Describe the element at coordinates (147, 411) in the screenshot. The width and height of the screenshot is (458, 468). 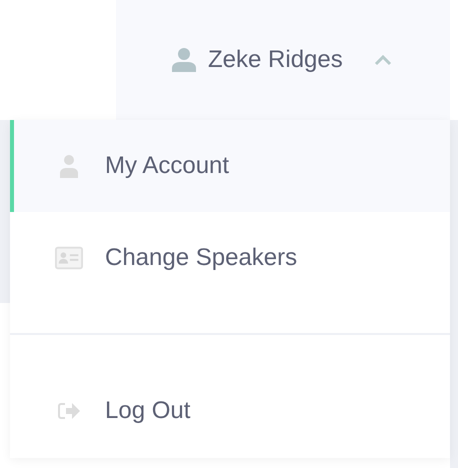
I see `menu-item-label: Log Out` at that location.